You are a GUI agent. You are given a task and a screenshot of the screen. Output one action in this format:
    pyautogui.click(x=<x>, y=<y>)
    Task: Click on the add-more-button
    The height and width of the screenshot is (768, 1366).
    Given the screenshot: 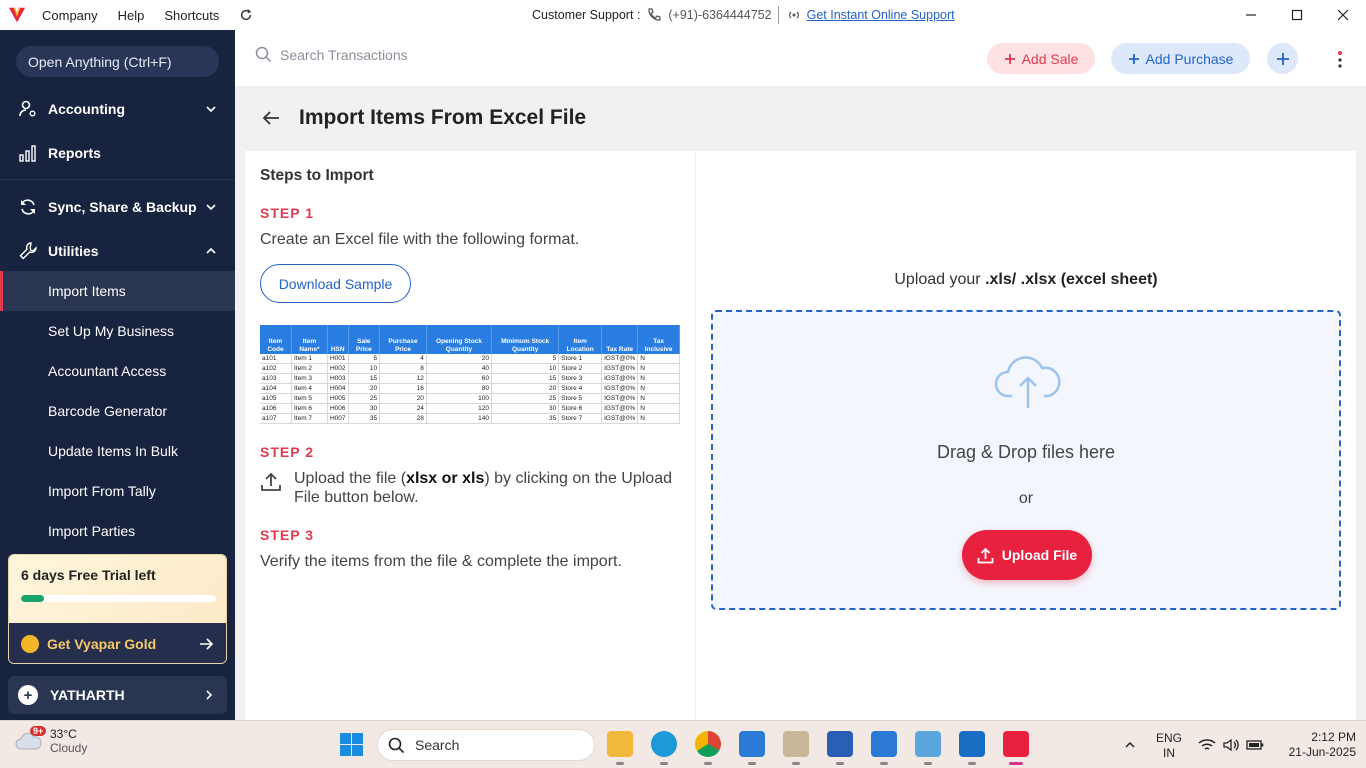 What is the action you would take?
    pyautogui.click(x=1282, y=58)
    